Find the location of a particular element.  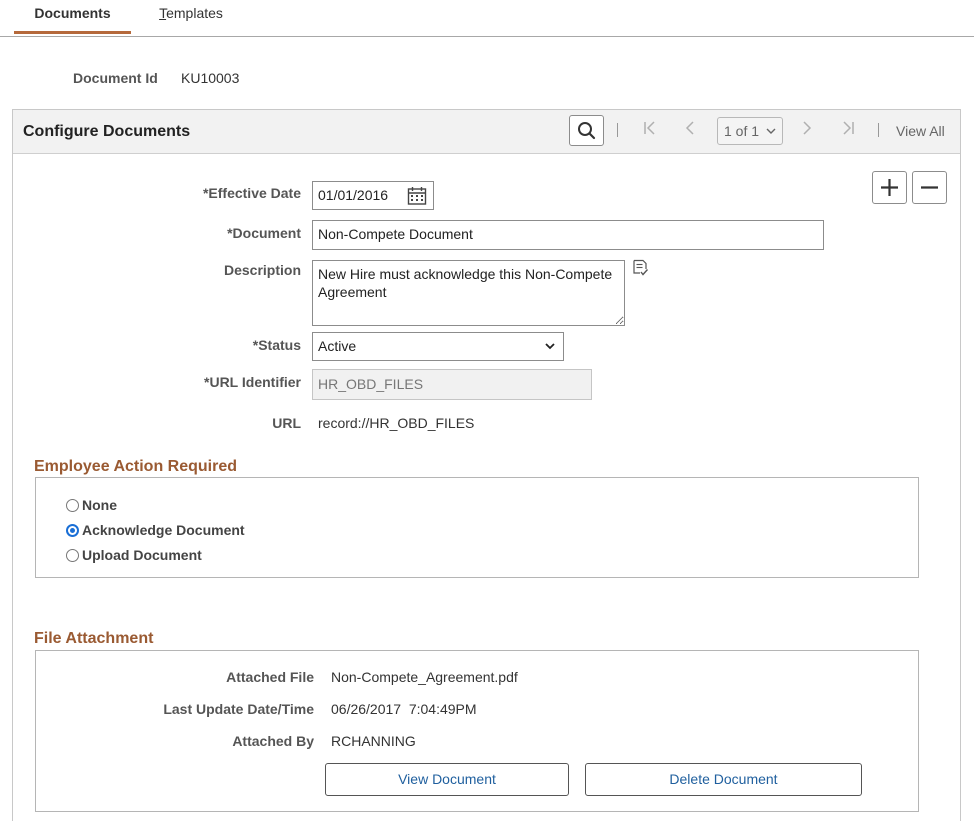

file-attachment-title: File Attachment is located at coordinates (94, 638).